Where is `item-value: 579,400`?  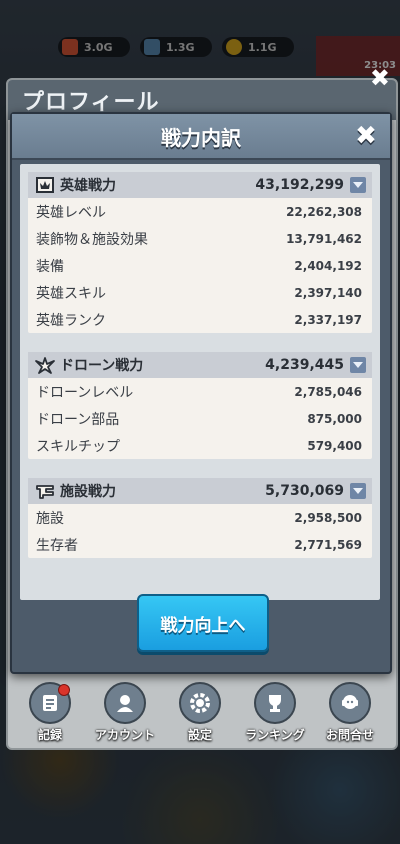 item-value: 579,400 is located at coordinates (334, 445).